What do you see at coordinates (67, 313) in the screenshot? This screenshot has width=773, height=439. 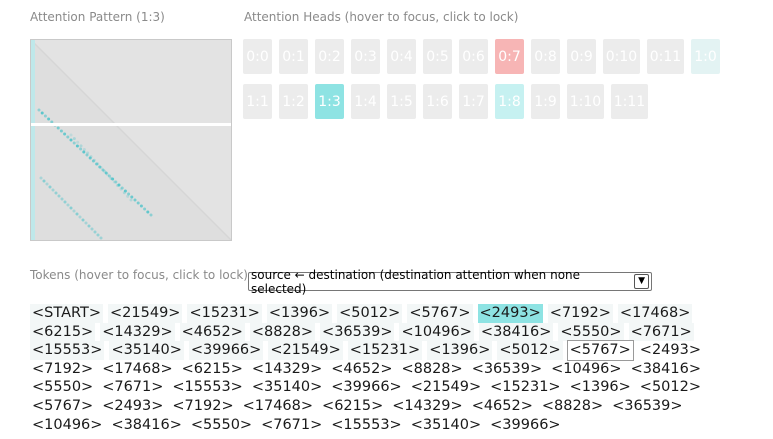 I see `token: <START>` at bounding box center [67, 313].